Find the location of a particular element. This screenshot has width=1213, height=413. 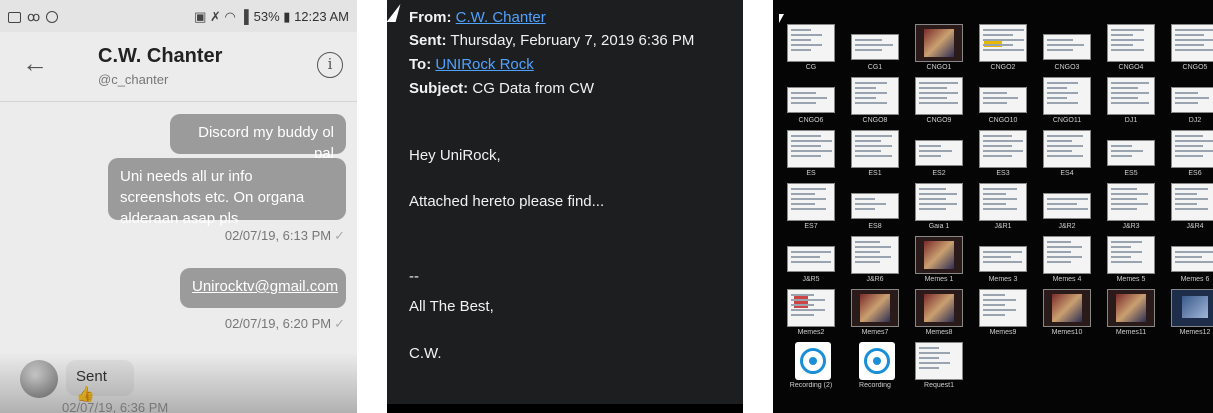

message-bubble-outgoing: Discord my buddy ol pal is located at coordinates (258, 138).